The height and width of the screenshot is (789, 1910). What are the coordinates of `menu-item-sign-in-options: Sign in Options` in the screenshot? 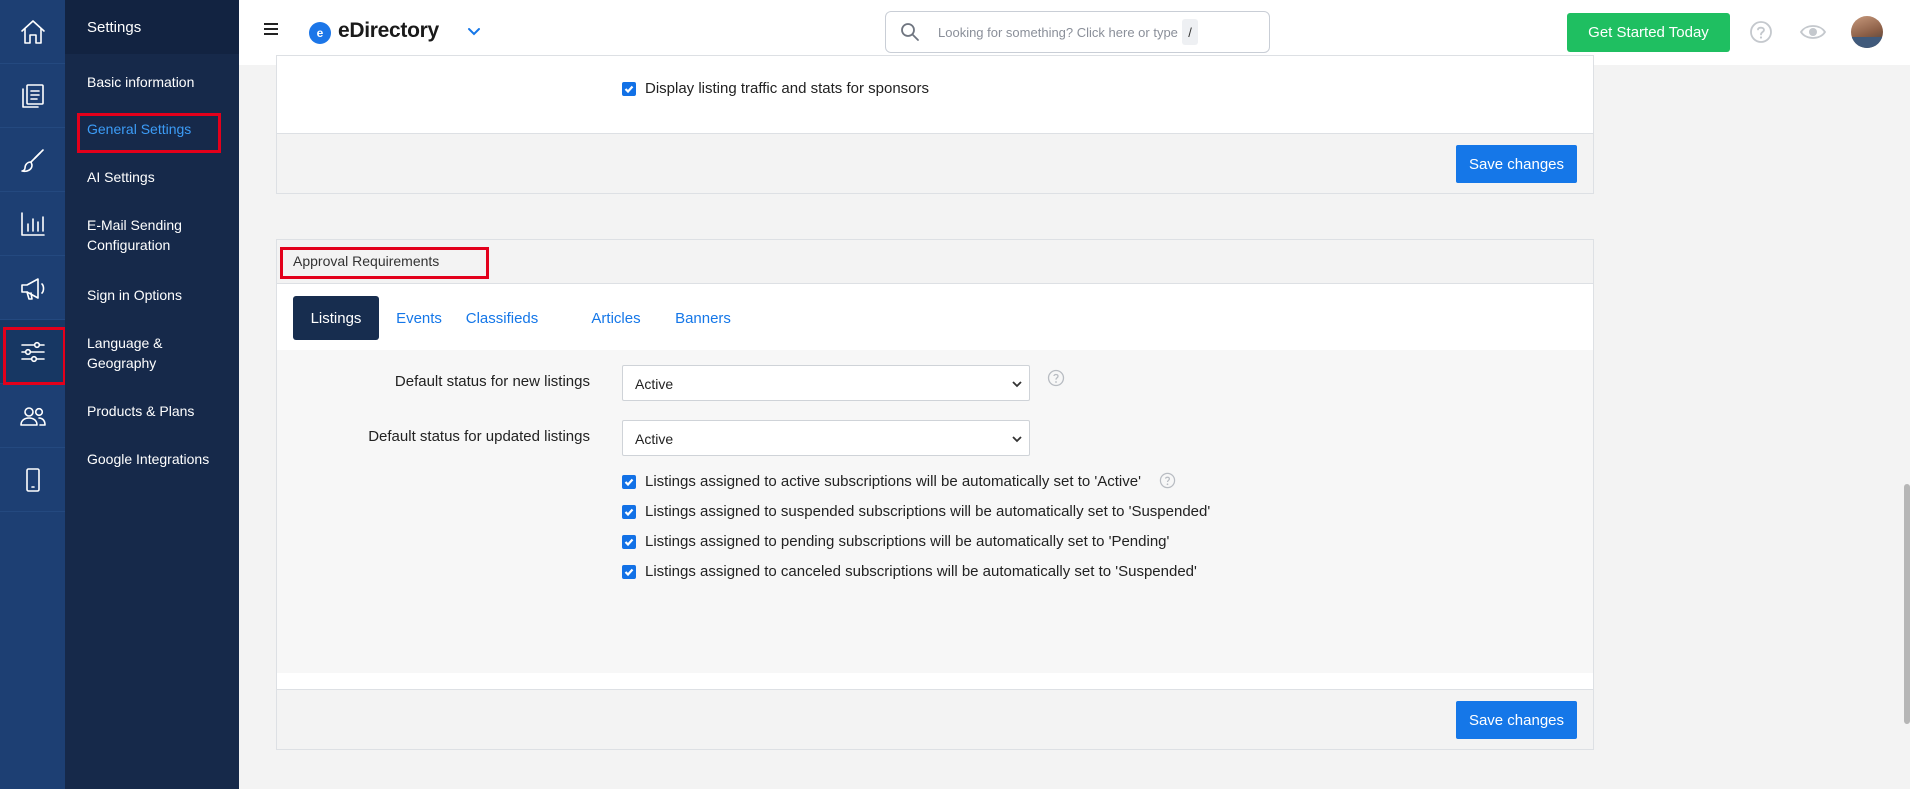 It's located at (162, 295).